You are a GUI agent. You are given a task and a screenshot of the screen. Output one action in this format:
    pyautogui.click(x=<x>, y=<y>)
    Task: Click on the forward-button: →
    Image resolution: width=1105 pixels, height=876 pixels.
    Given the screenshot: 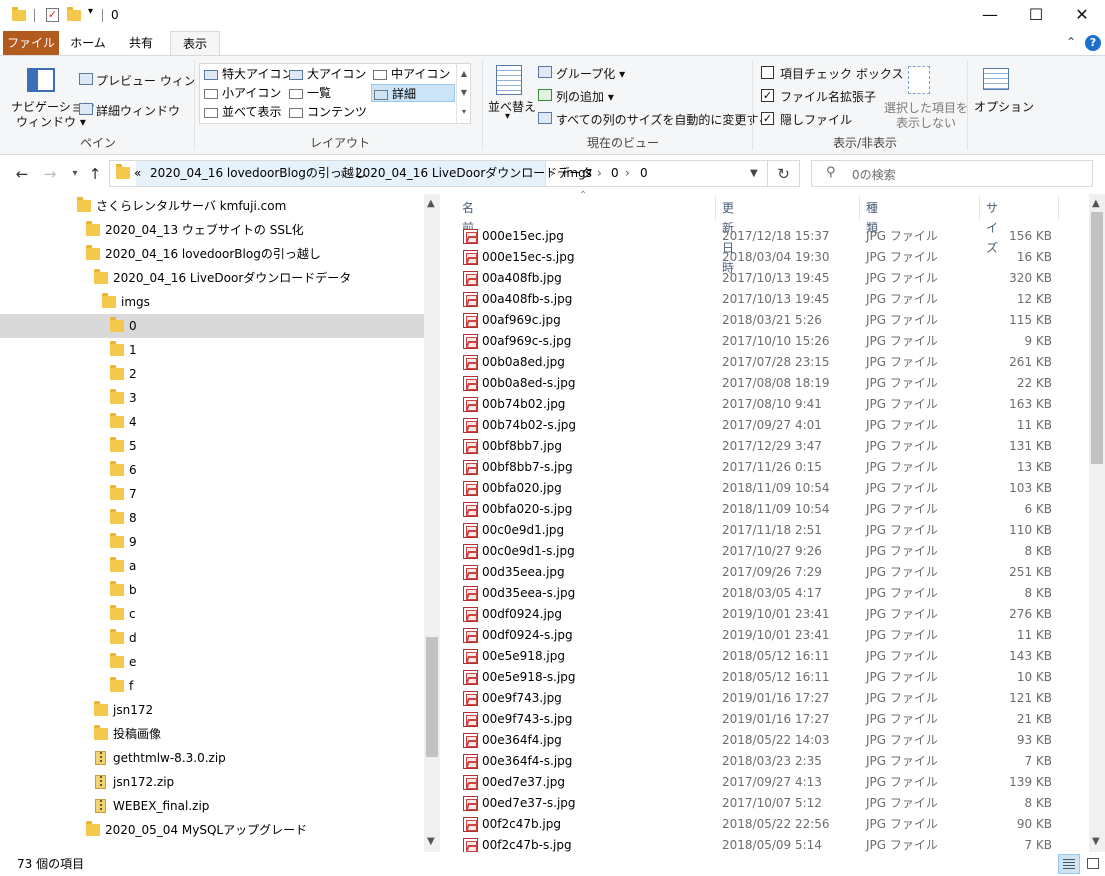 What is the action you would take?
    pyautogui.click(x=50, y=174)
    